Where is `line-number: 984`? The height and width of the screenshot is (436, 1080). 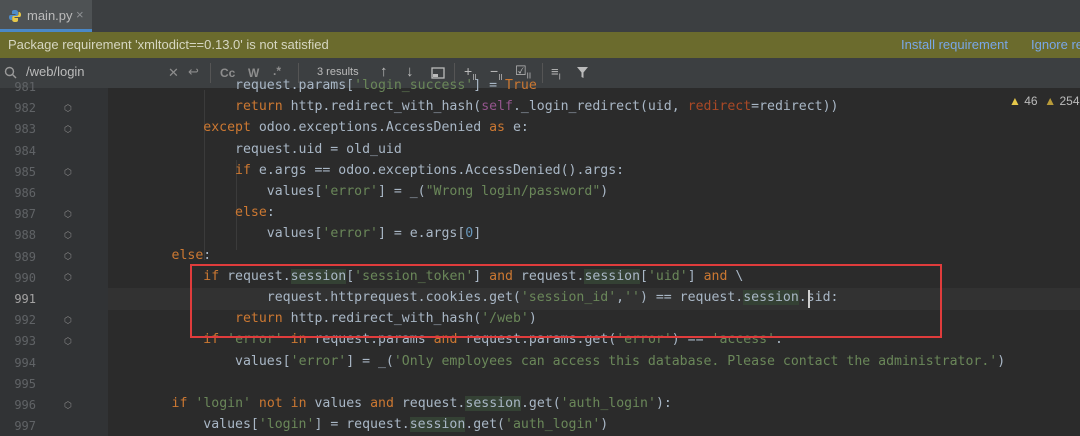
line-number: 984 is located at coordinates (25, 151).